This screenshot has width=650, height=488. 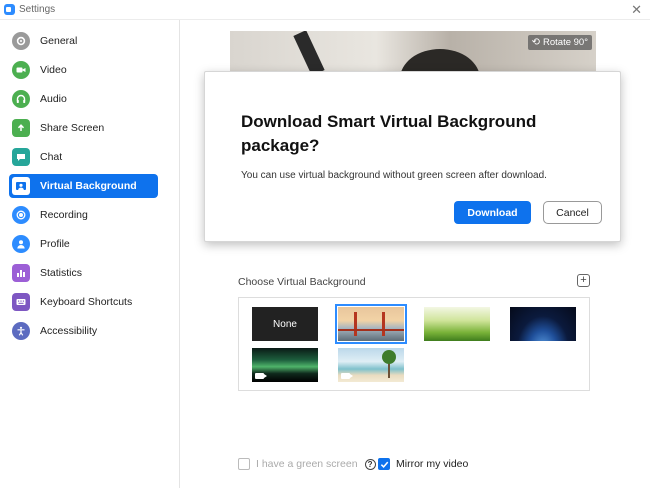 What do you see at coordinates (21, 215) in the screenshot?
I see `record-icon` at bounding box center [21, 215].